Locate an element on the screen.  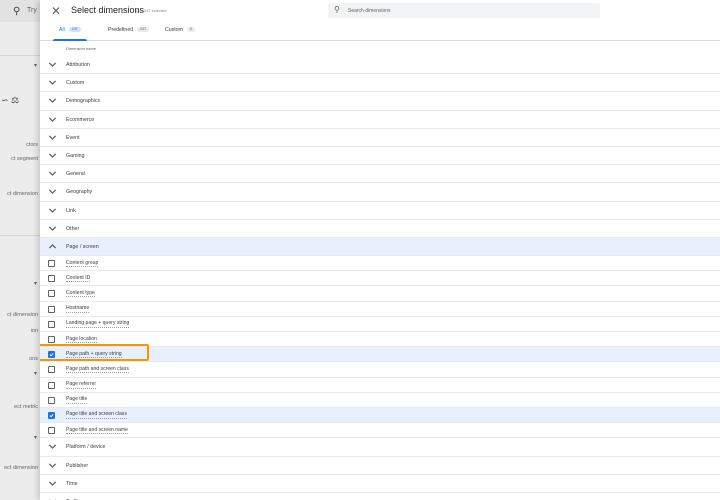
dimension-label: Landing page + query string is located at coordinates (98, 324).